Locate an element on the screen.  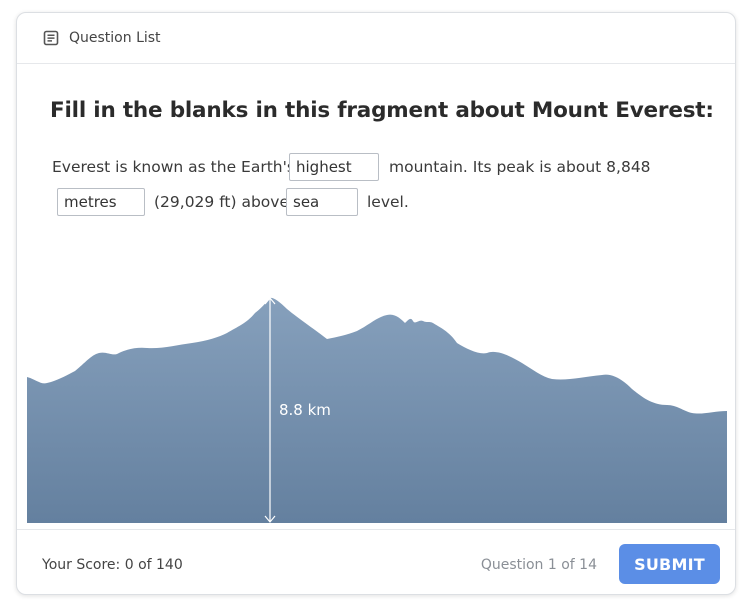
fragment-text-2: mountain. Its peak is about 8,848 is located at coordinates (520, 167).